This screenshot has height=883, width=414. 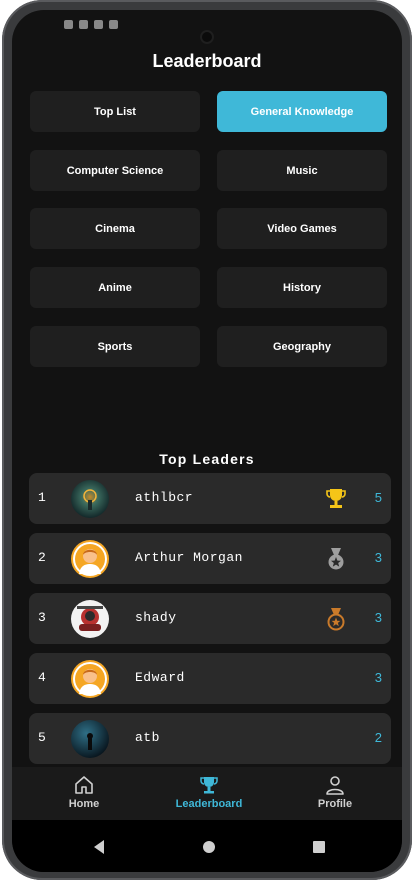 I want to click on category-computer-science-button: Computer Science, so click(x=115, y=170).